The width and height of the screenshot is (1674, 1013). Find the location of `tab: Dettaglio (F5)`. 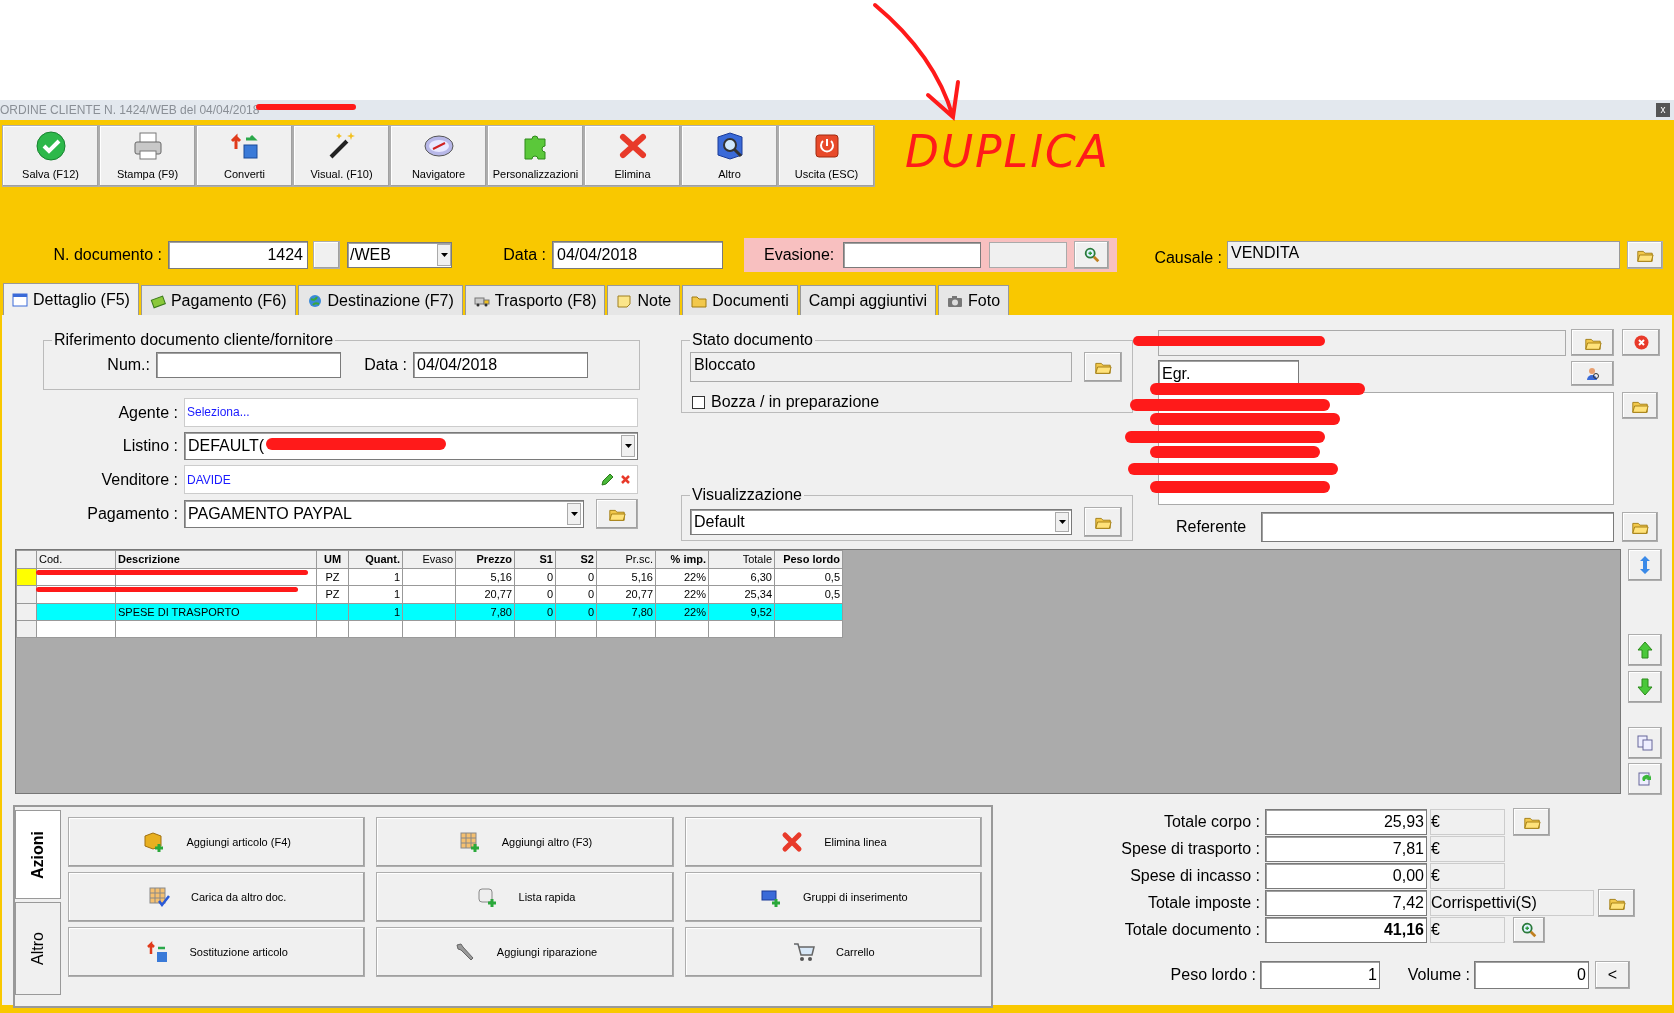

tab: Dettaglio (F5) is located at coordinates (71, 299).